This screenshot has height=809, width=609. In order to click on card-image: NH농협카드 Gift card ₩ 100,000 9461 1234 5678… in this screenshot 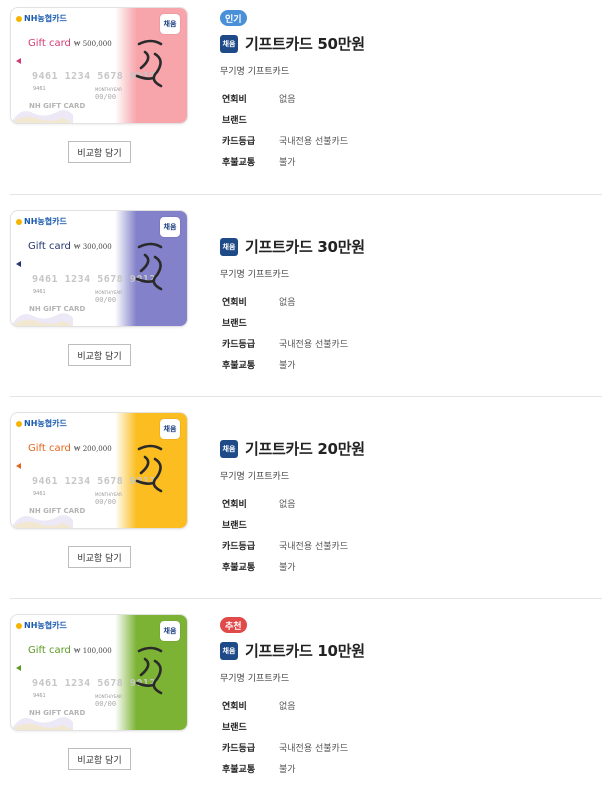, I will do `click(99, 672)`.